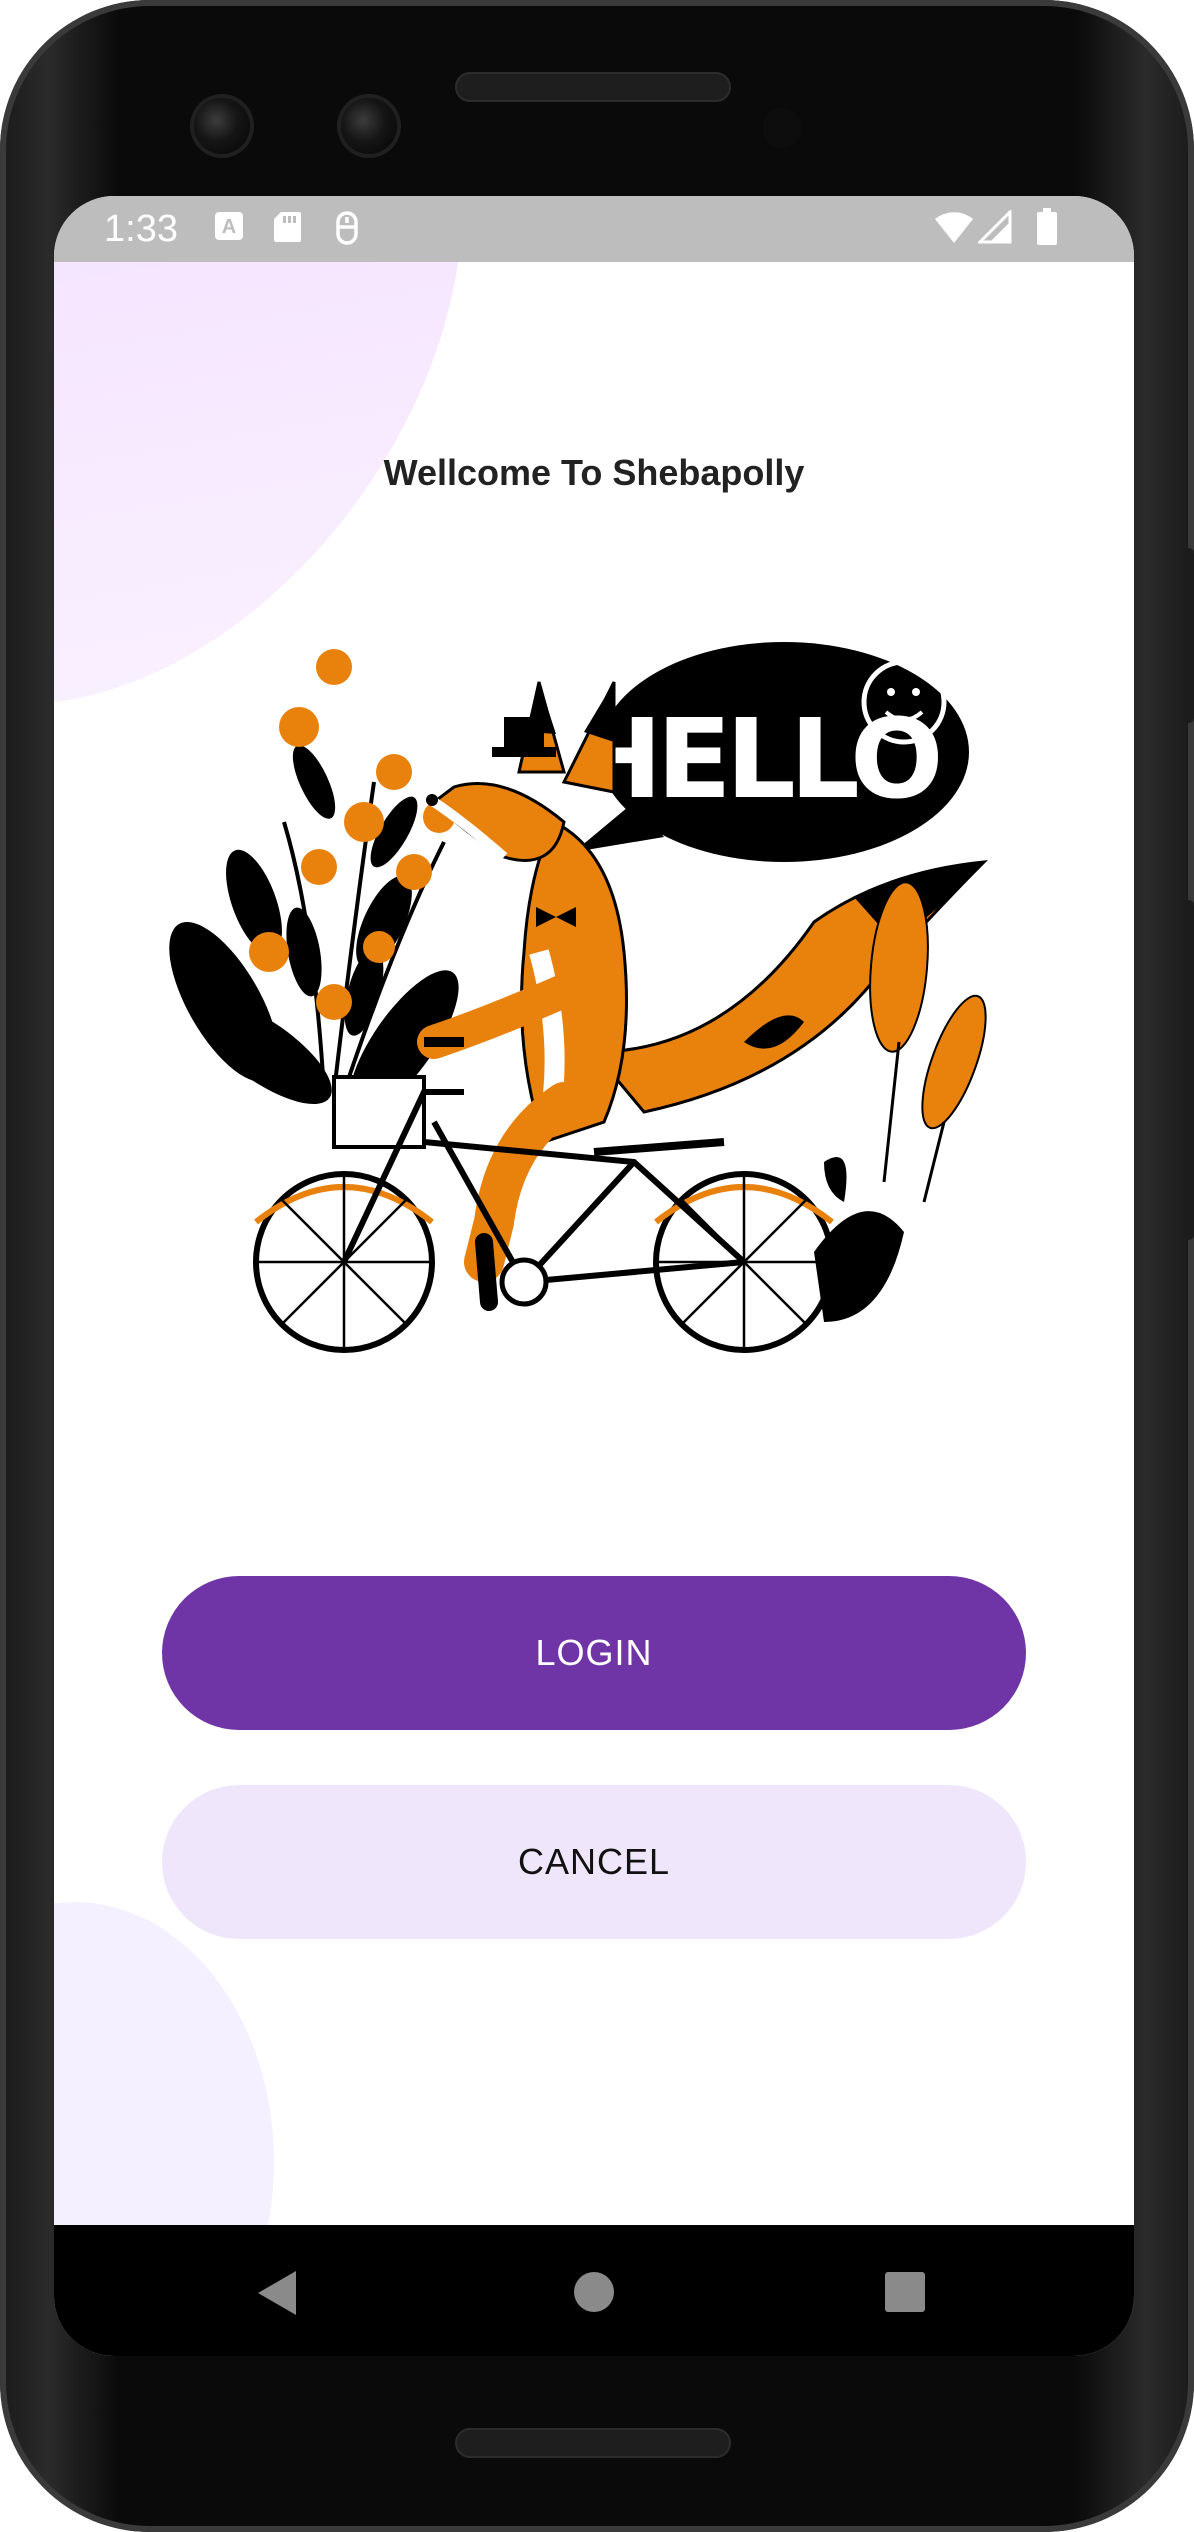  Describe the element at coordinates (369, 126) in the screenshot. I see `front-camera-right` at that location.